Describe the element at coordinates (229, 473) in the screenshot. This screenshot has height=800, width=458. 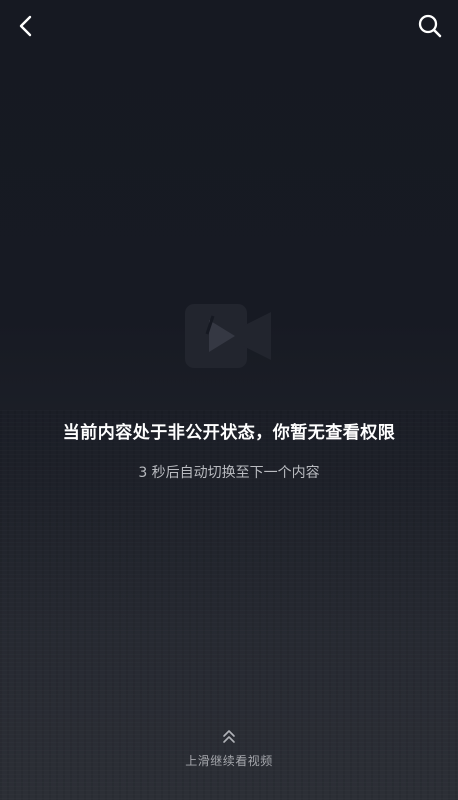
I see `auto-switch-countdown: 3 秒后自动切换至下一个内容` at that location.